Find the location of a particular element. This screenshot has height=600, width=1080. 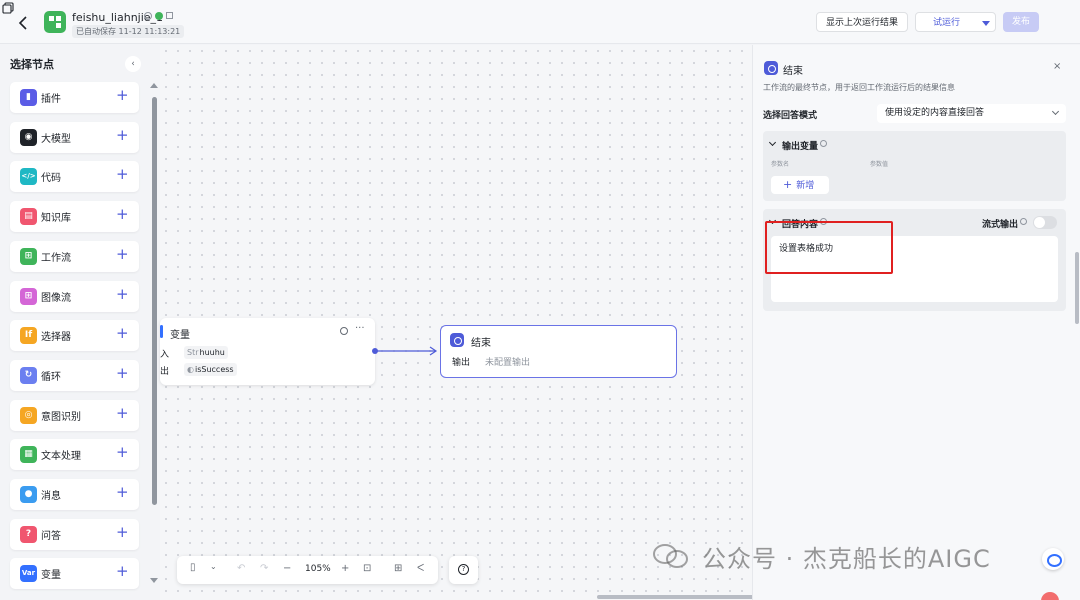

trial-run-label: 试运行 is located at coordinates (947, 23).